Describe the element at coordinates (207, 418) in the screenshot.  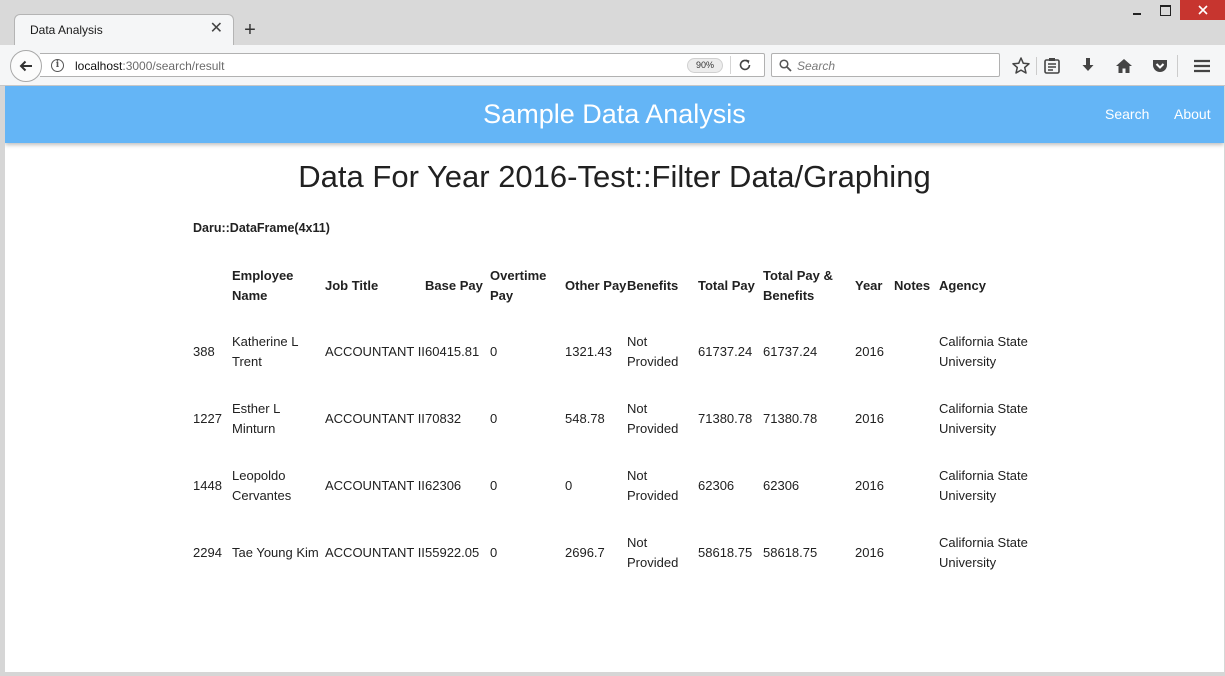
I see `table-cell: 1227` at that location.